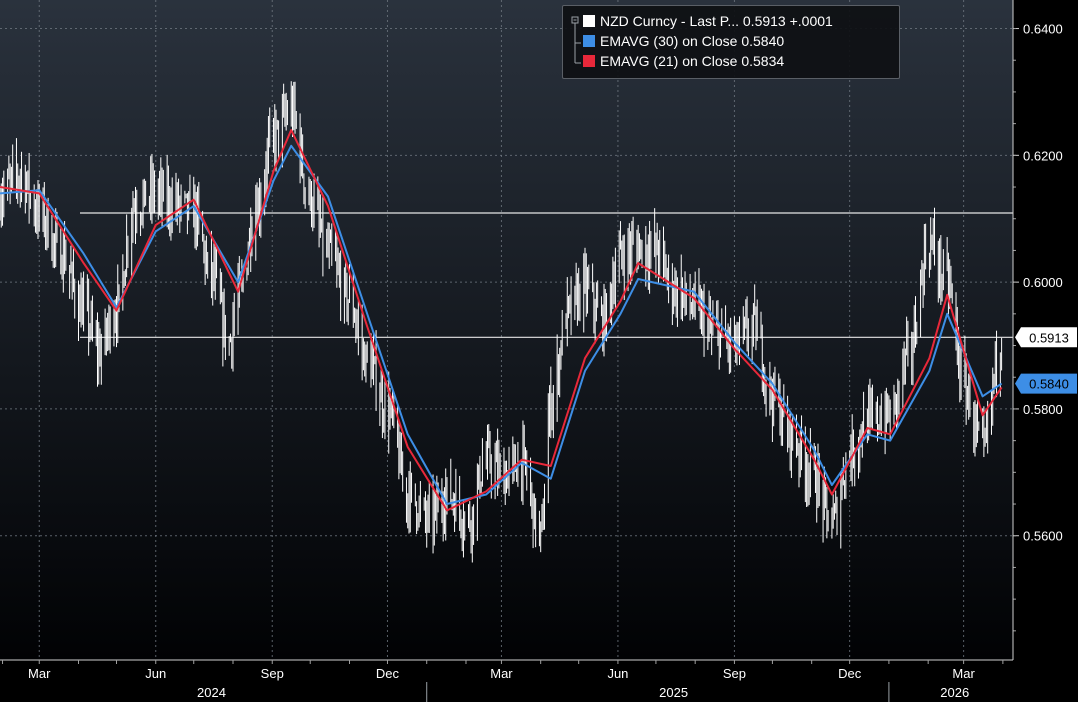  I want to click on legend-label-price: NZD Curncy - Last P... 0.5913 +.0001, so click(716, 21).